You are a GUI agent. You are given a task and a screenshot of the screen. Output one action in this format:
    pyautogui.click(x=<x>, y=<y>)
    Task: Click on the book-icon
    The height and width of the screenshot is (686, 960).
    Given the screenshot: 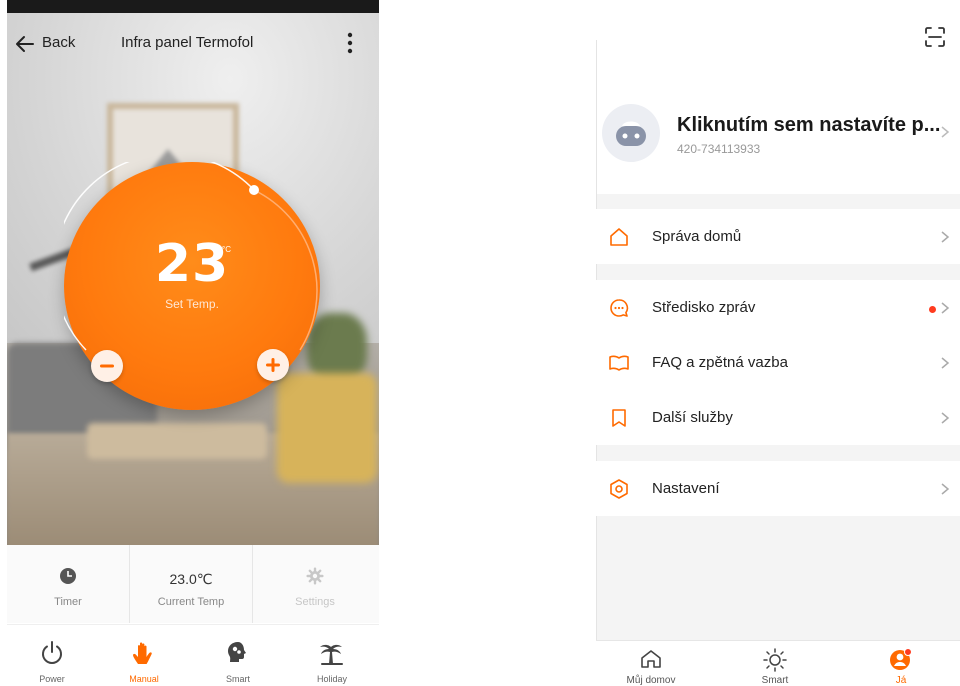 What is the action you would take?
    pyautogui.click(x=619, y=363)
    